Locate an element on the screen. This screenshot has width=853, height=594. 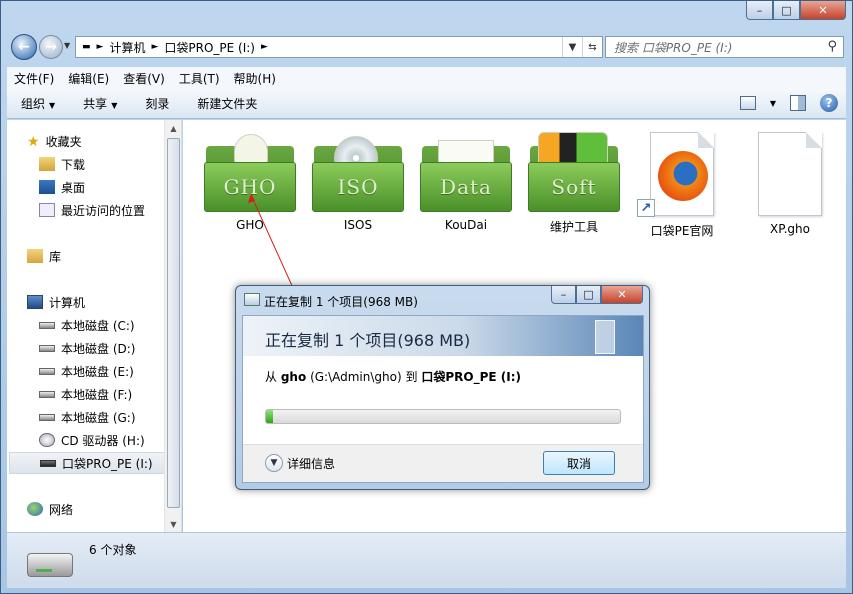
file-item-tools: Soft 维护工具 is located at coordinates (574, 183).